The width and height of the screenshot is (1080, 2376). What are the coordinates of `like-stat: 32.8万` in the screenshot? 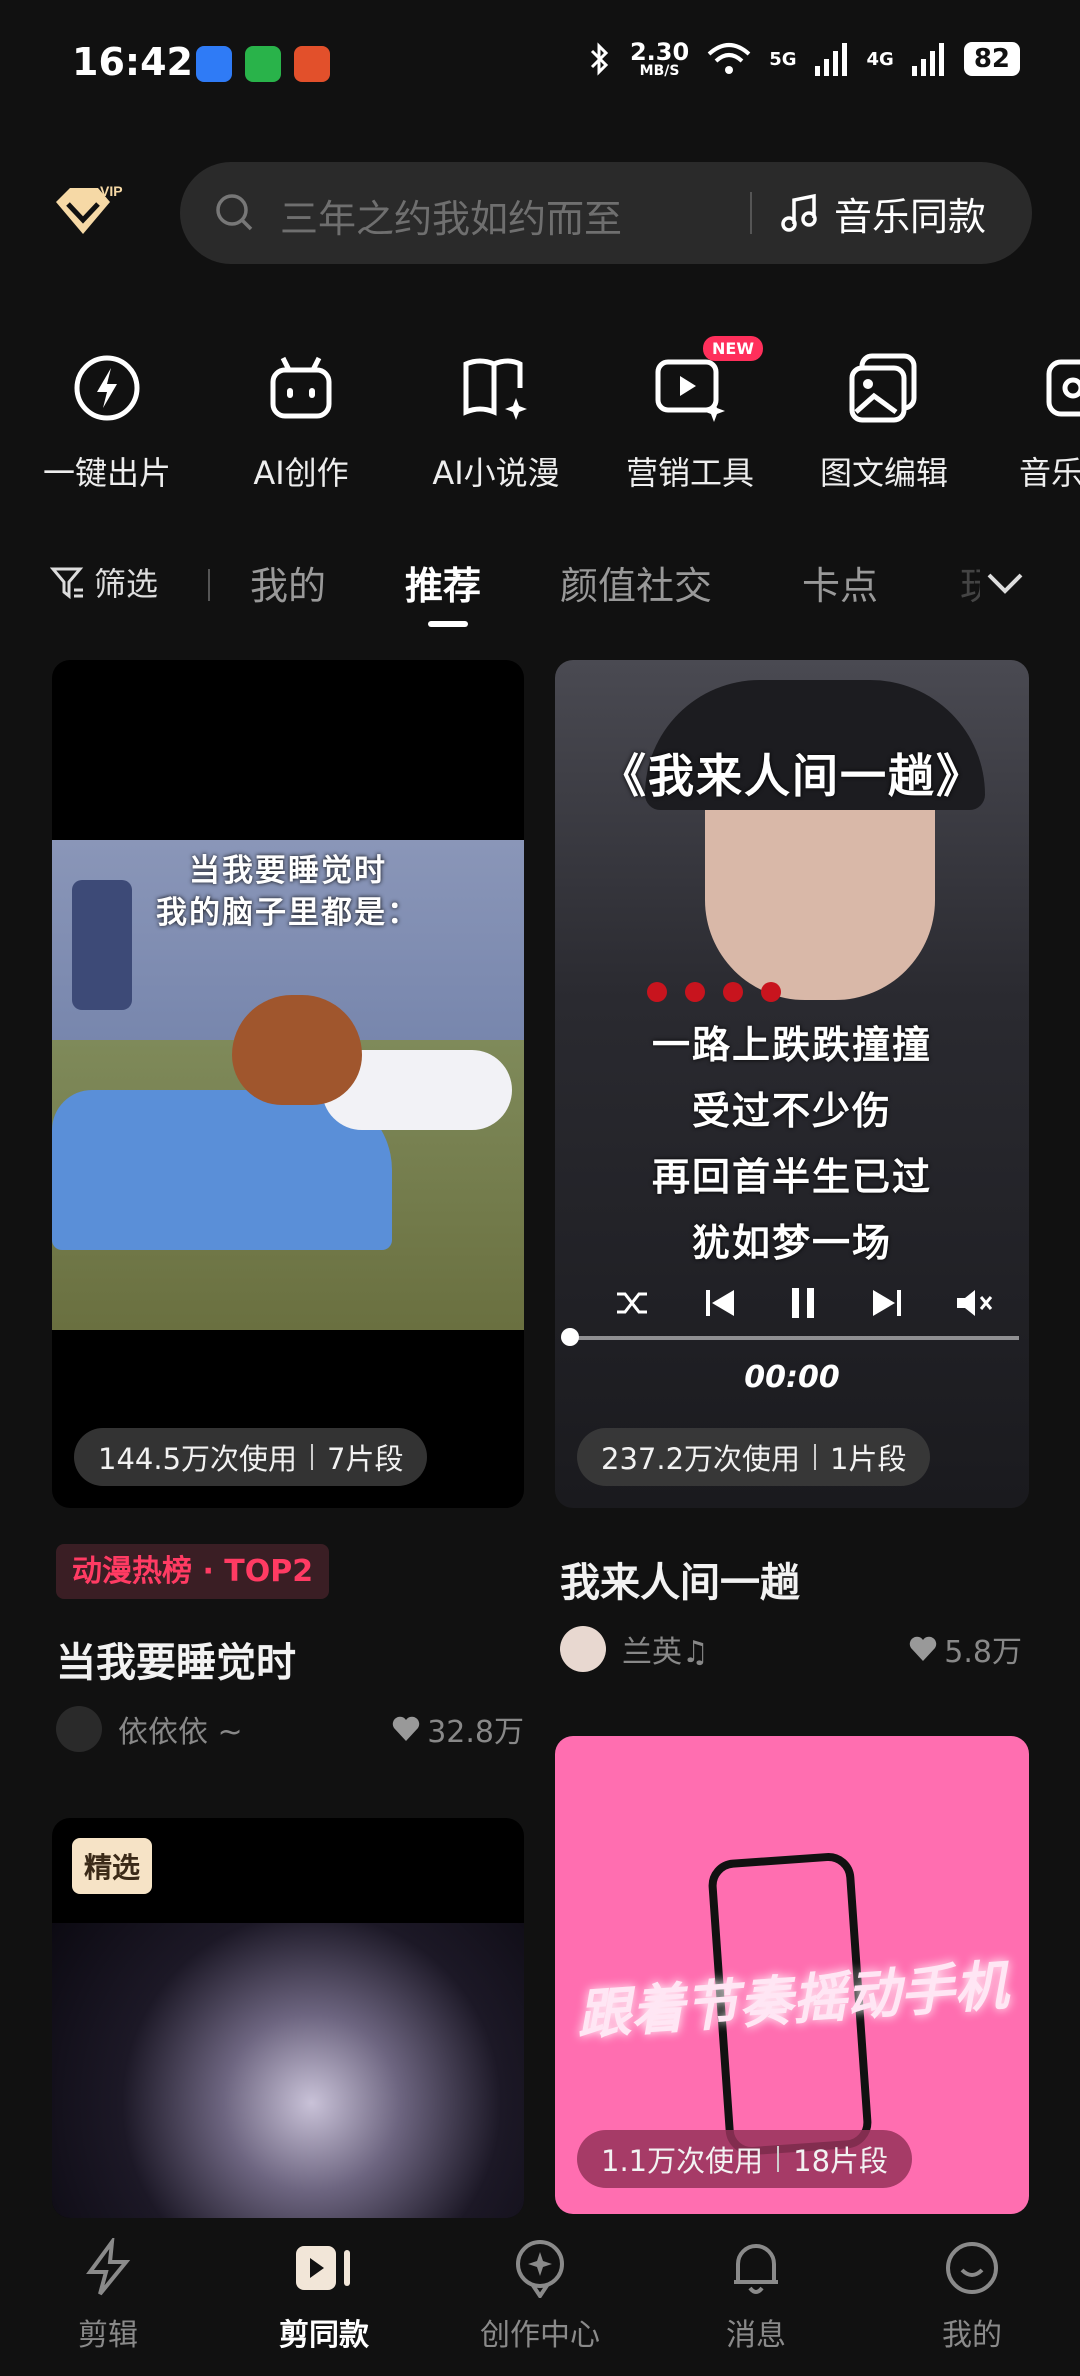 It's located at (457, 1729).